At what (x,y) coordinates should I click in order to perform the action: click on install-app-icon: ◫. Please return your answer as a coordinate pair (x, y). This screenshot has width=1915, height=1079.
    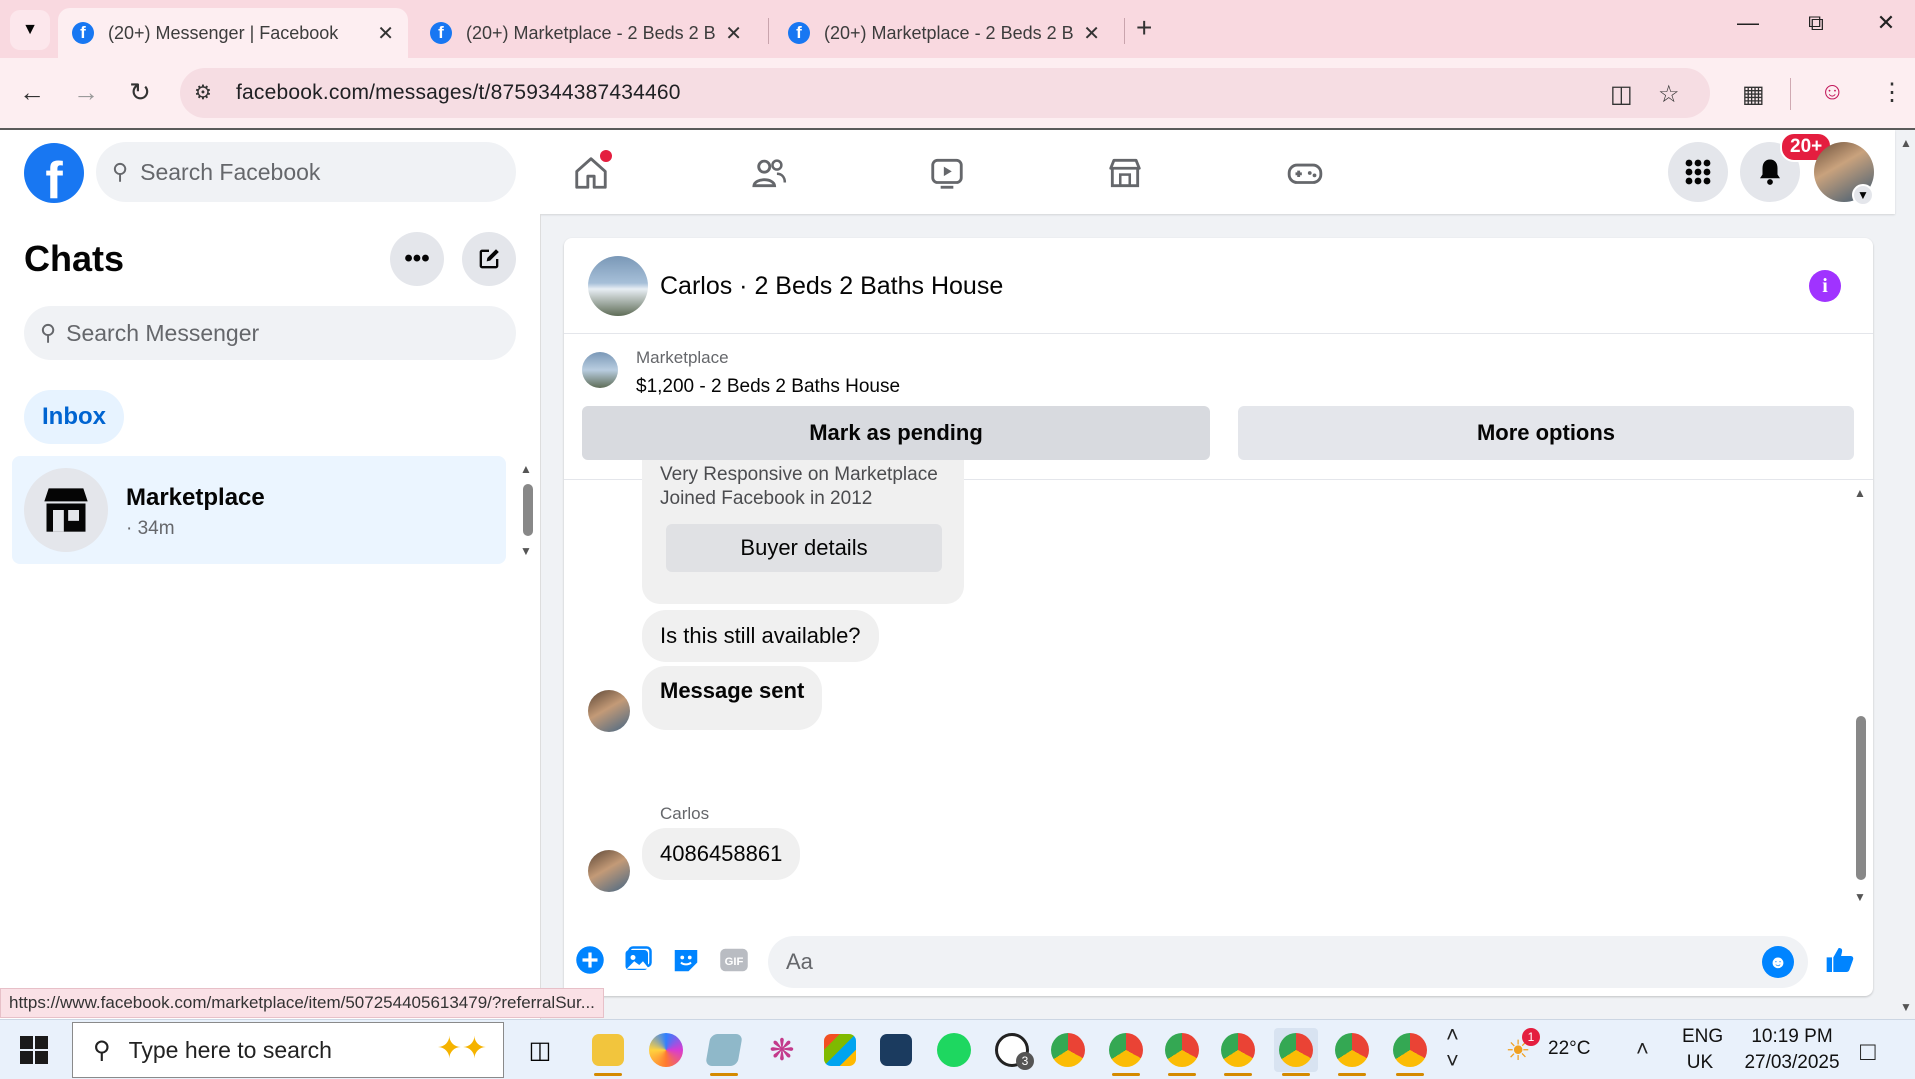
    Looking at the image, I should click on (1621, 94).